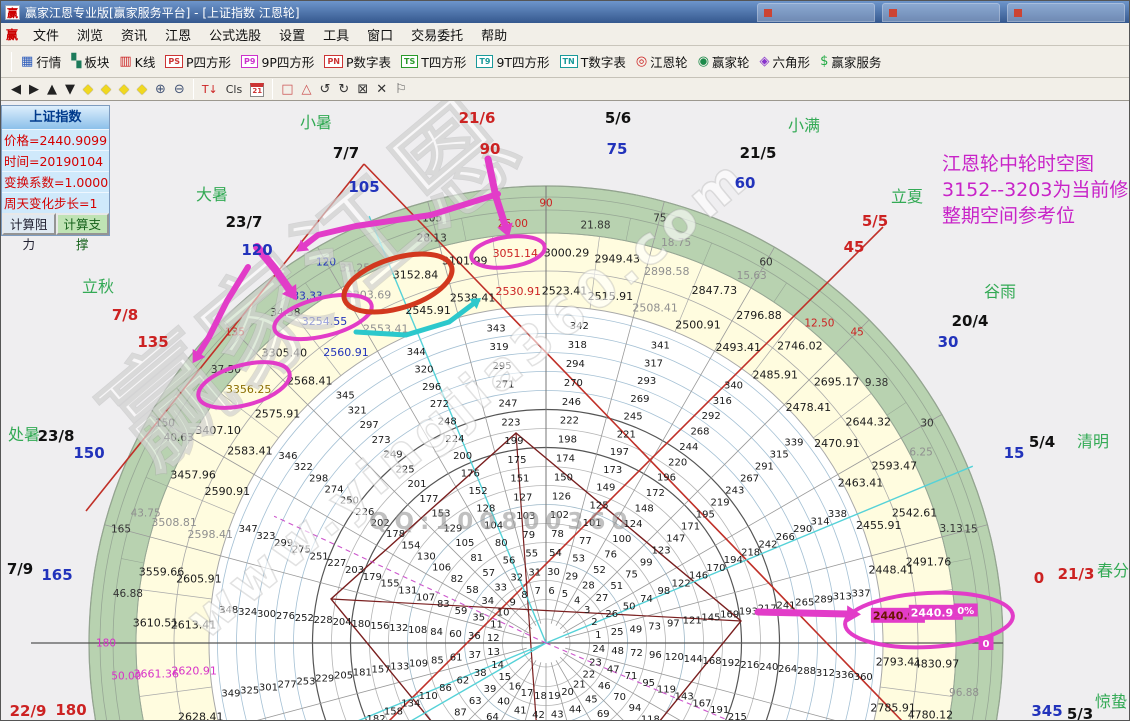 The width and height of the screenshot is (1130, 721). Describe the element at coordinates (70, 89) in the screenshot. I see `tilt-down-icon: ▼` at that location.